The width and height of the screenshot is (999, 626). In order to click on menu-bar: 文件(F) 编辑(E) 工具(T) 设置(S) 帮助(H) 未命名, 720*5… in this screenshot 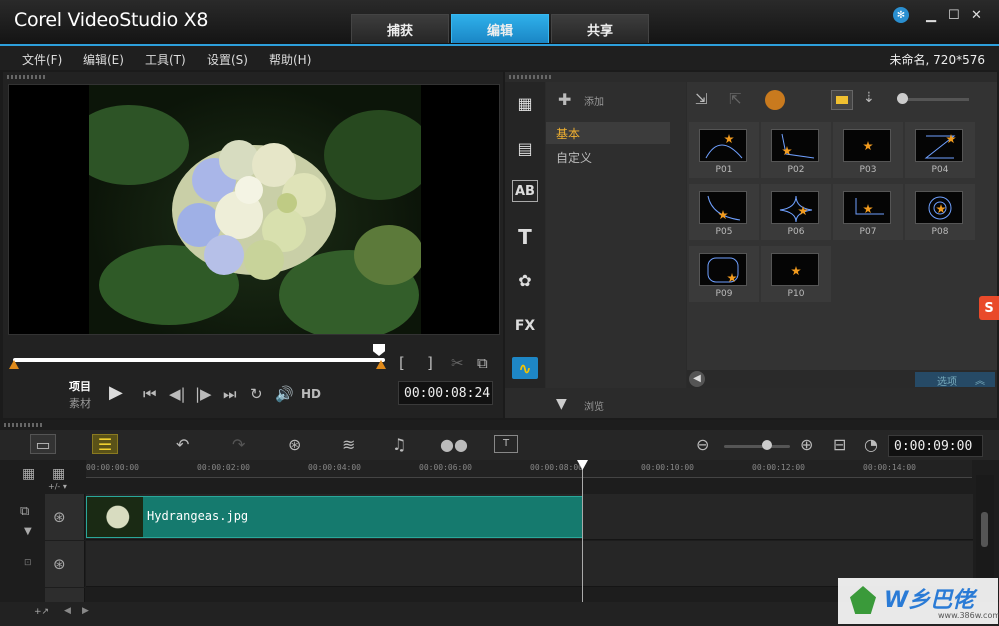, I will do `click(499, 57)`.